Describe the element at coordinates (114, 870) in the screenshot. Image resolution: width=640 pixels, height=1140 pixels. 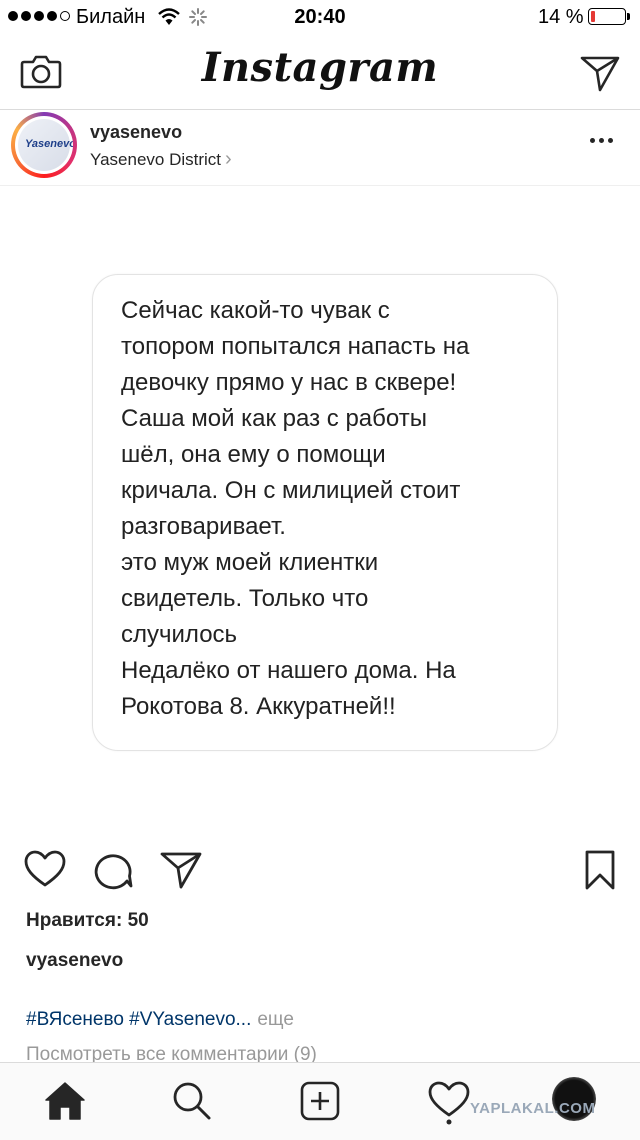
I see `comment-icon` at that location.